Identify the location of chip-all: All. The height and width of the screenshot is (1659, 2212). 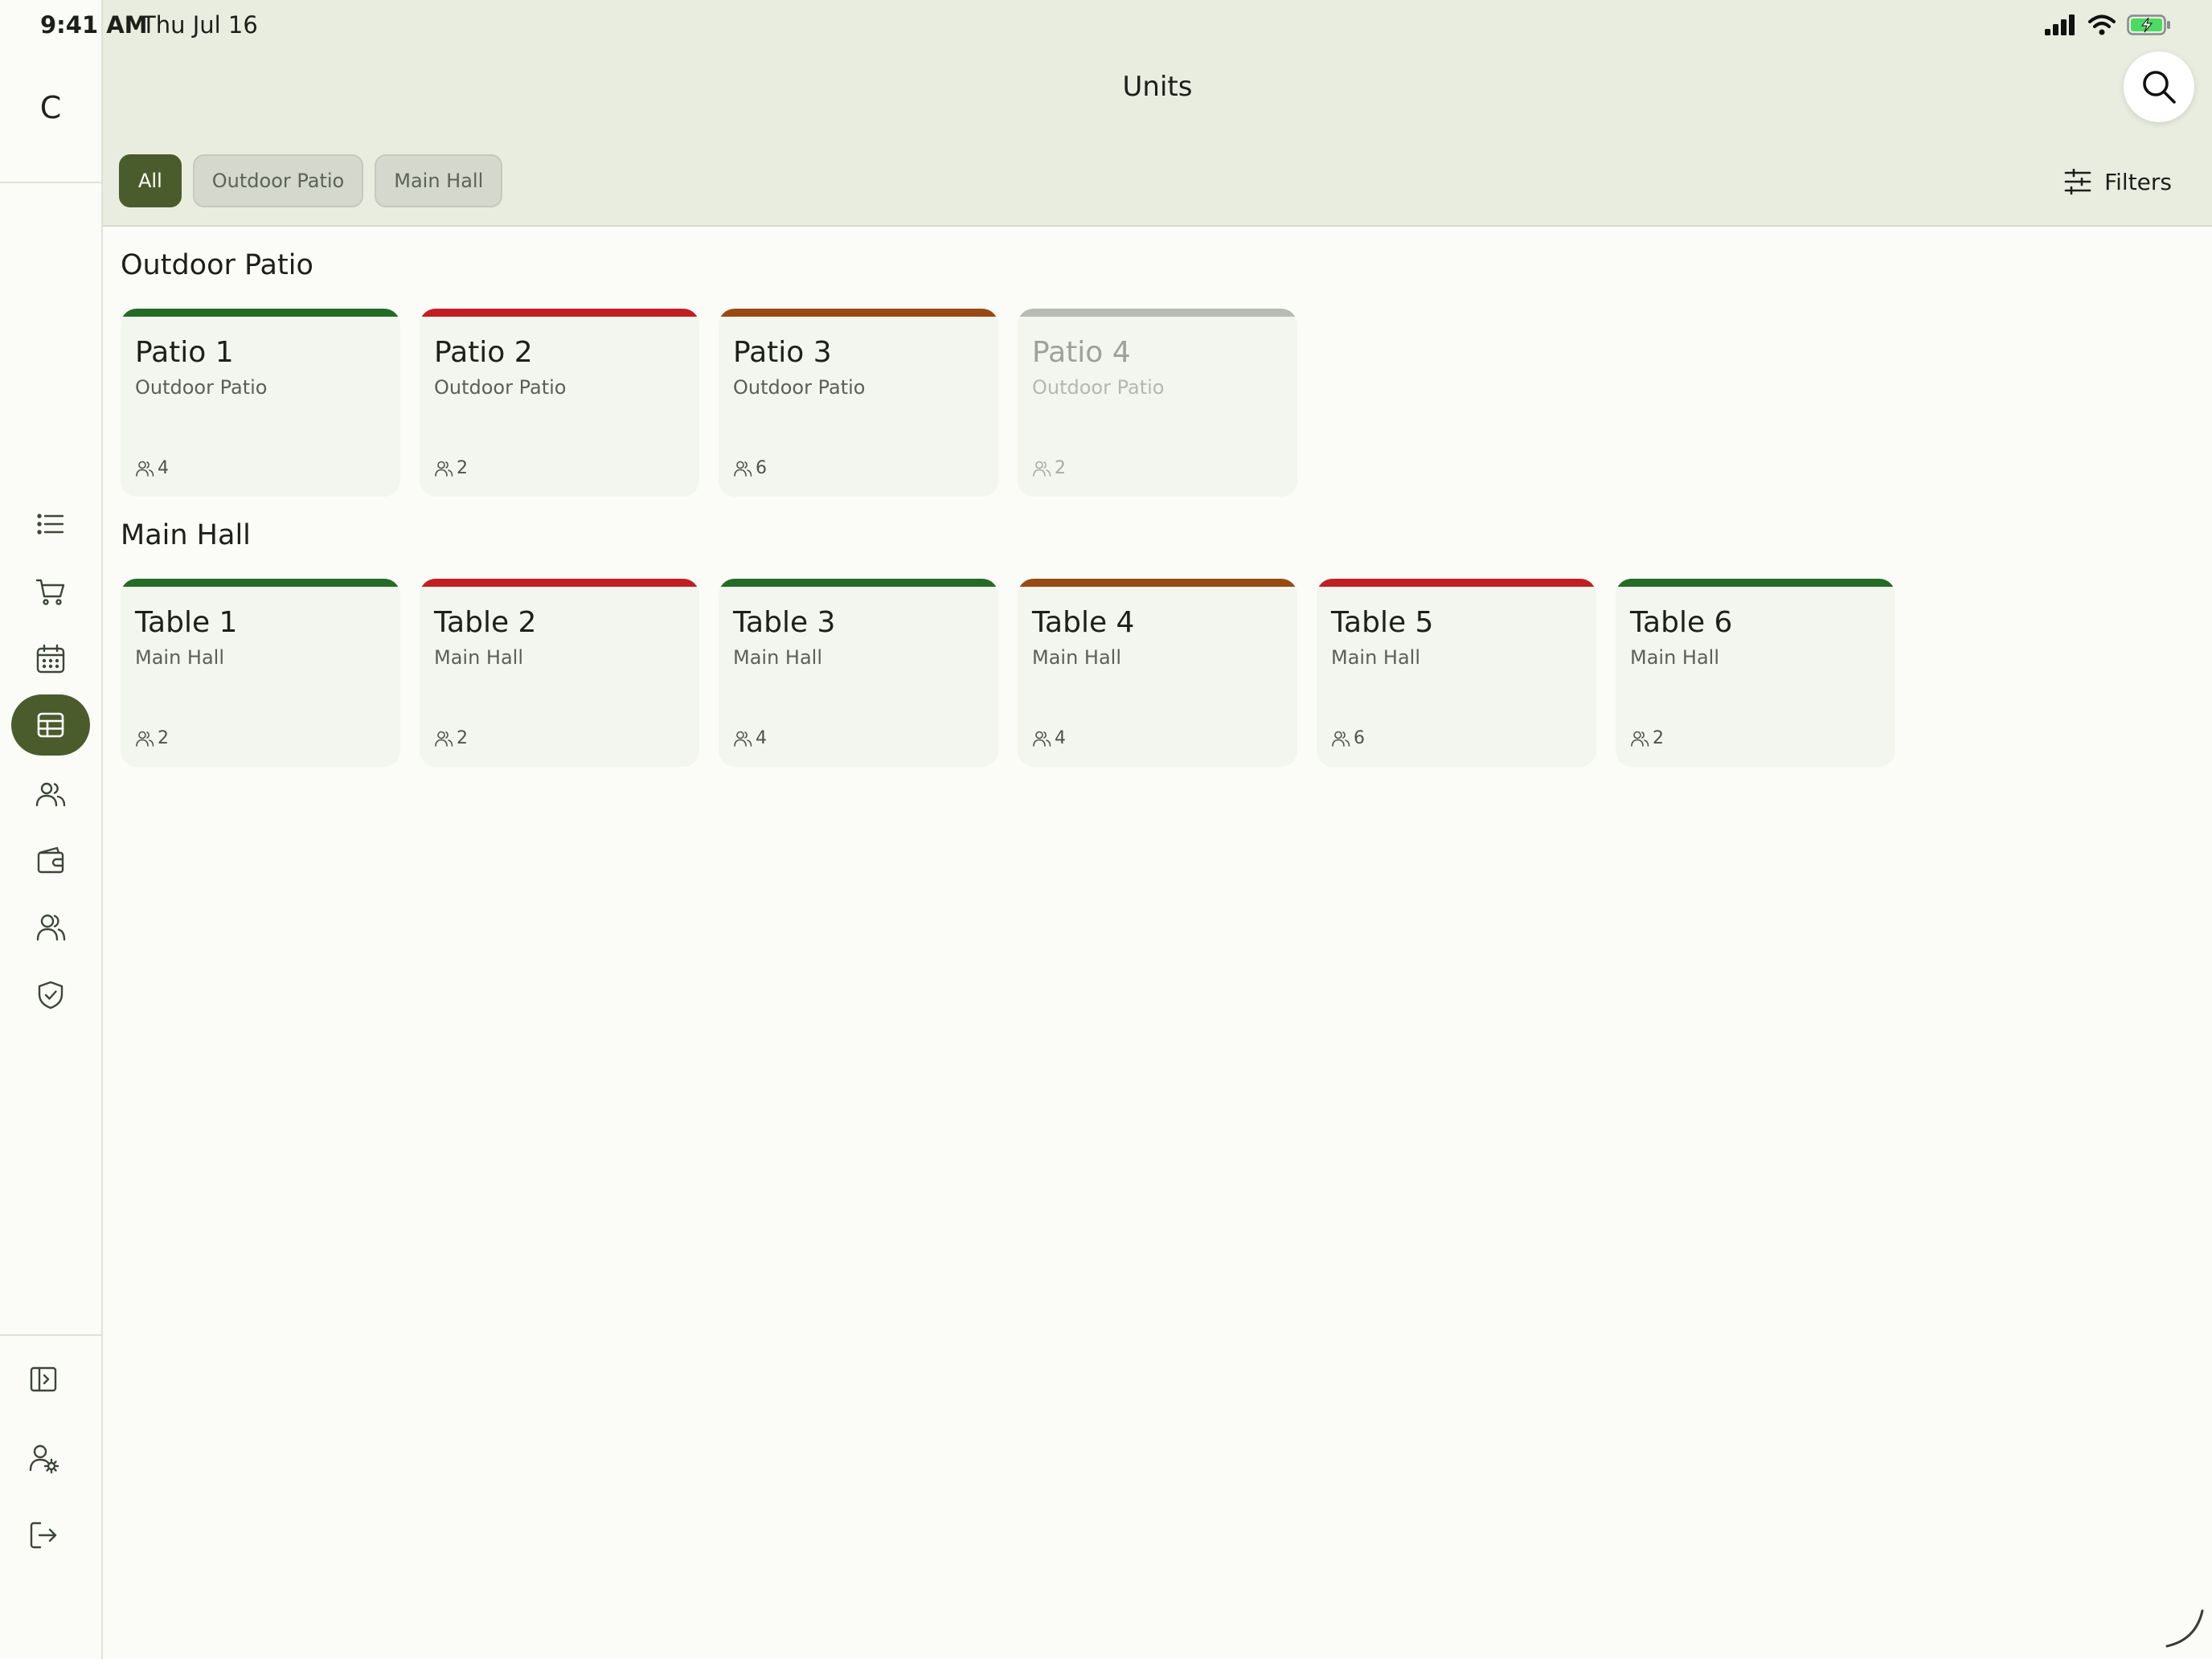
(150, 180).